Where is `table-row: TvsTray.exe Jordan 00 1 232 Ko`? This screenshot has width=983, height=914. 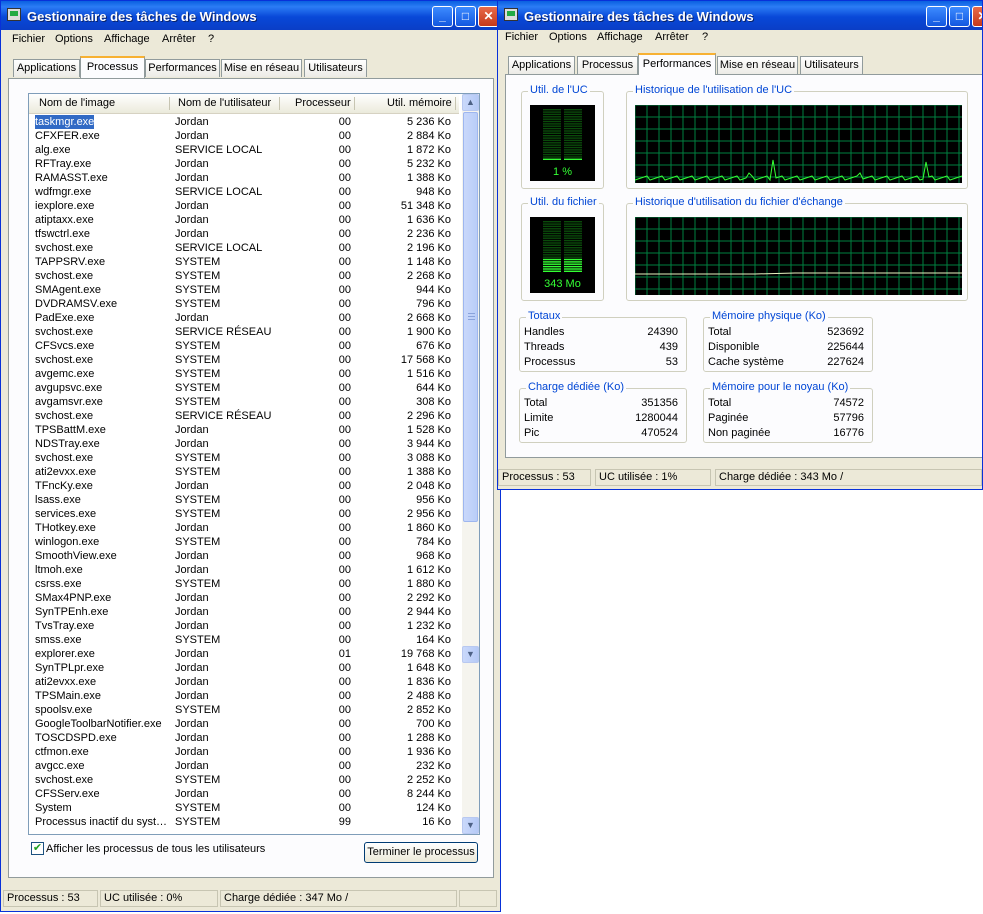 table-row: TvsTray.exe Jordan 00 1 232 Ko is located at coordinates (244, 626).